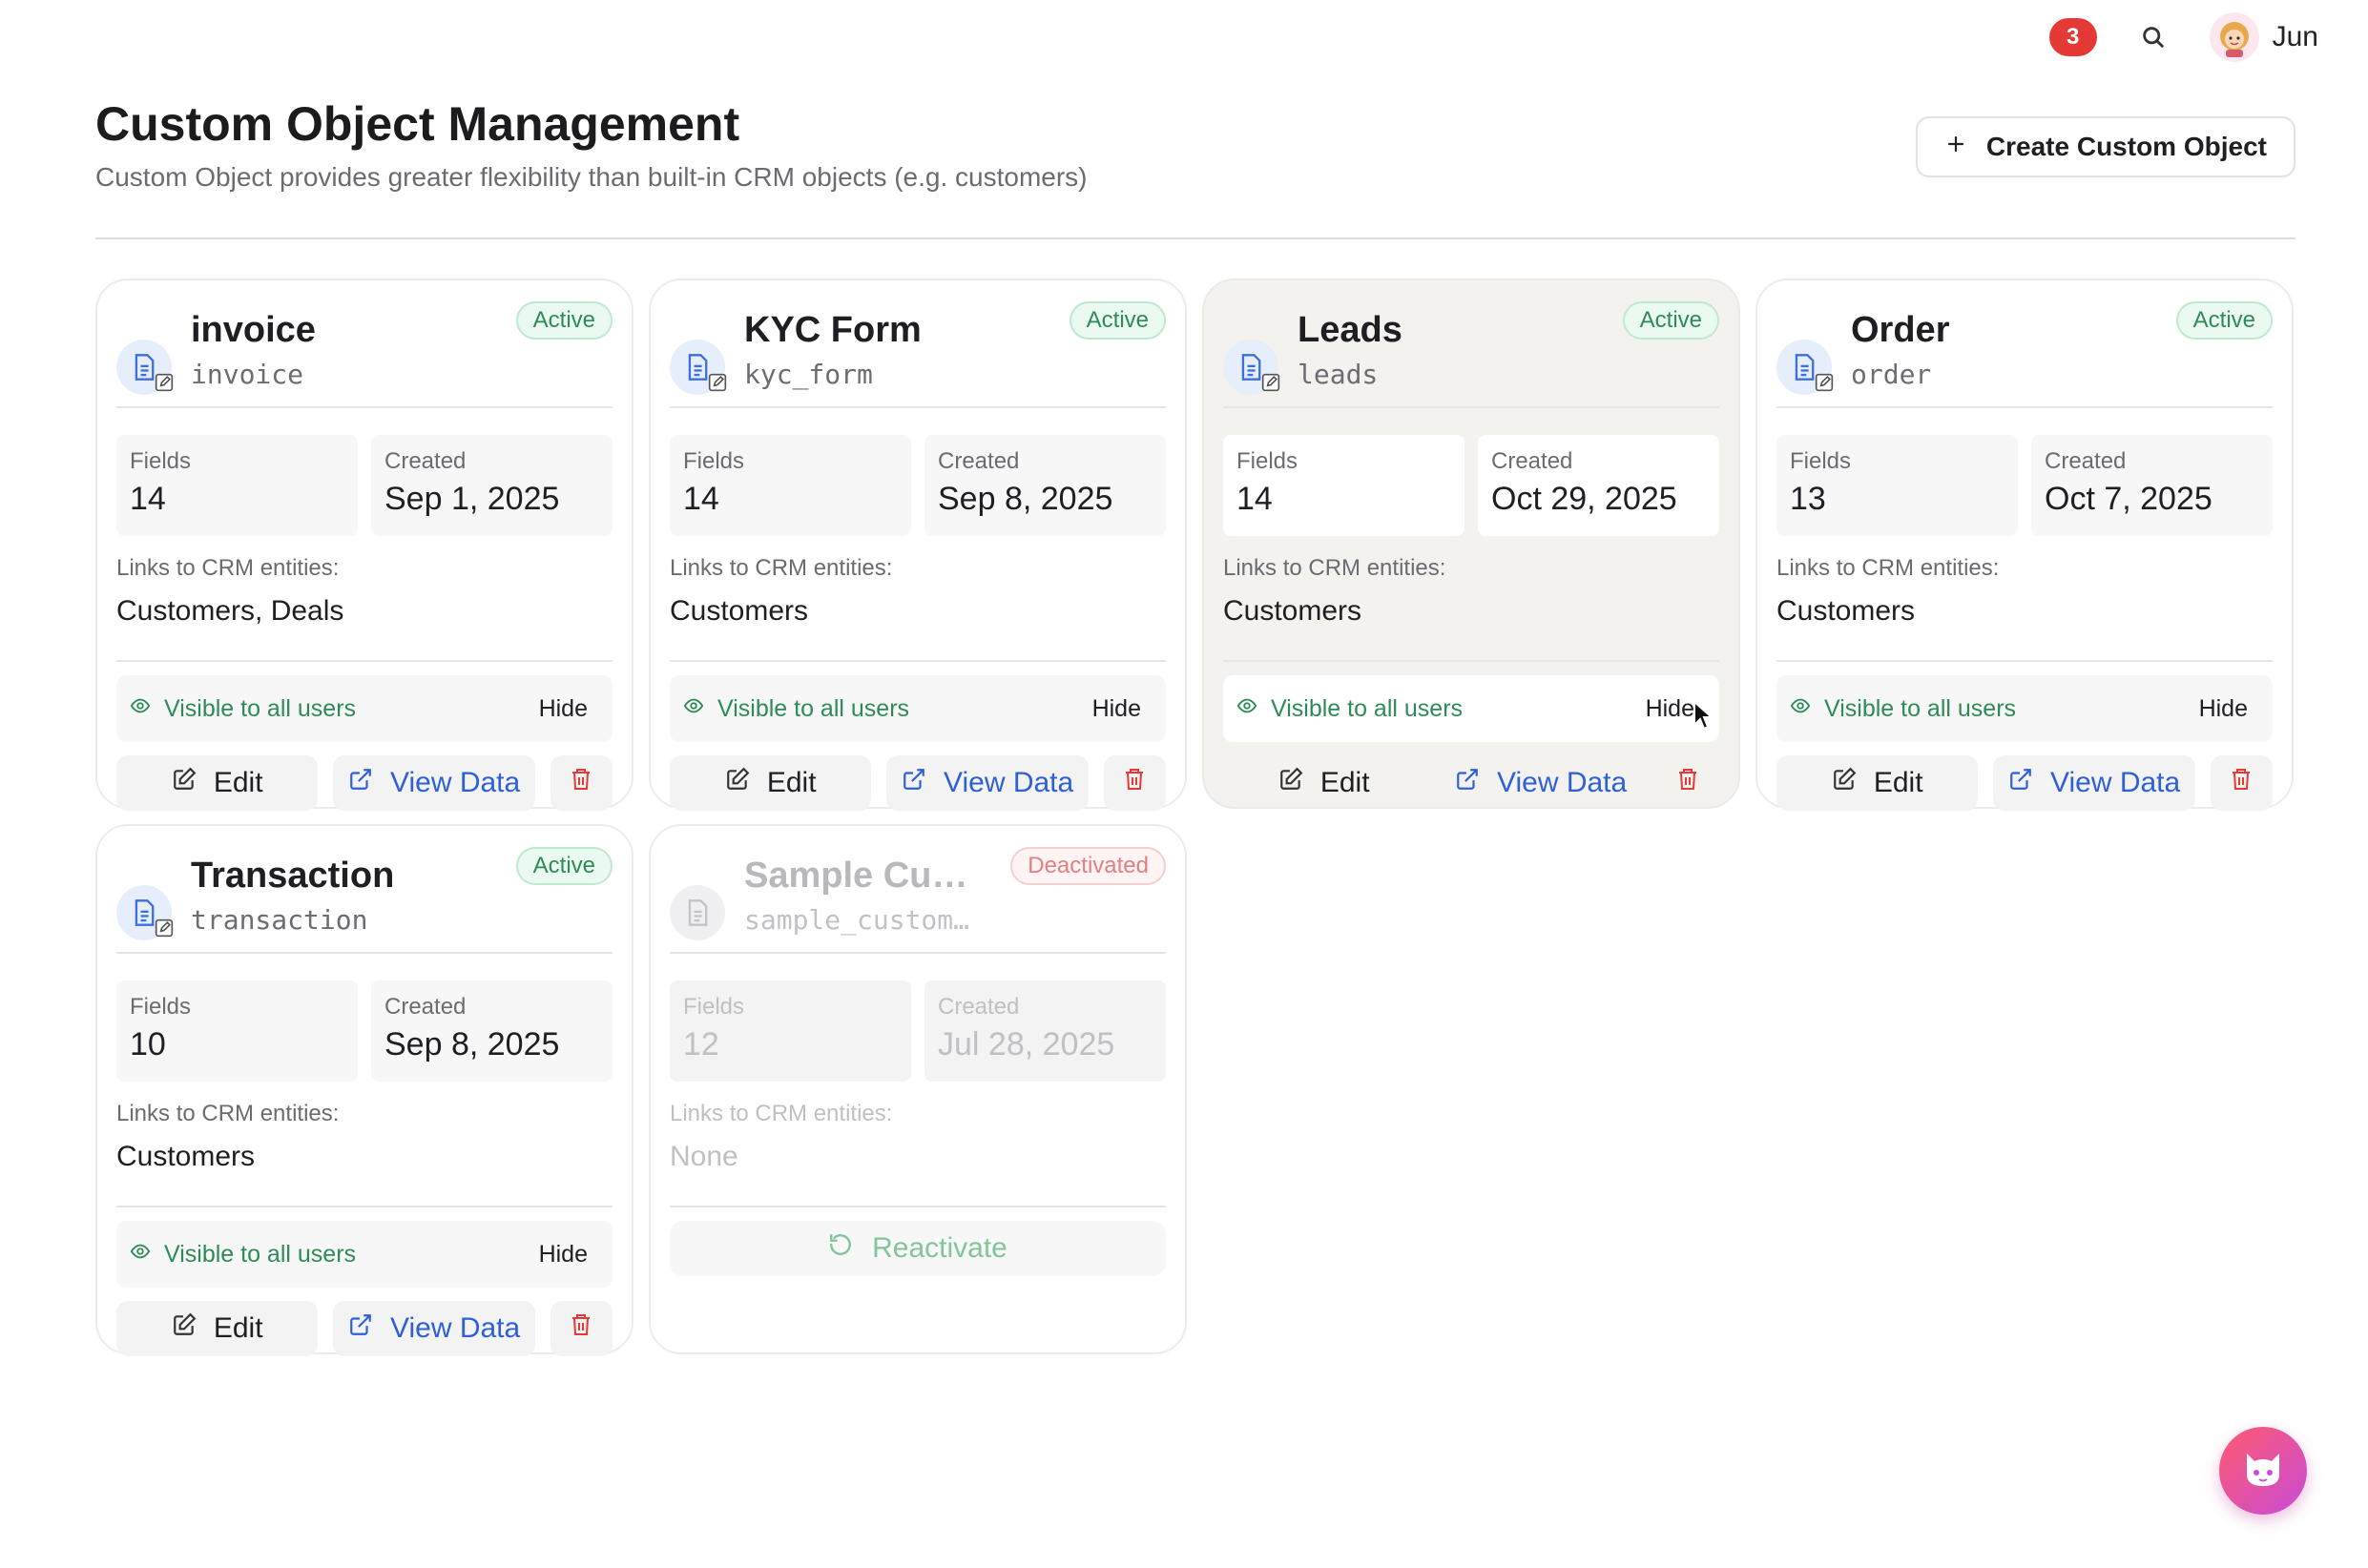 This screenshot has height=1568, width=2368. Describe the element at coordinates (2263, 1471) in the screenshot. I see `assistant-cat-button` at that location.